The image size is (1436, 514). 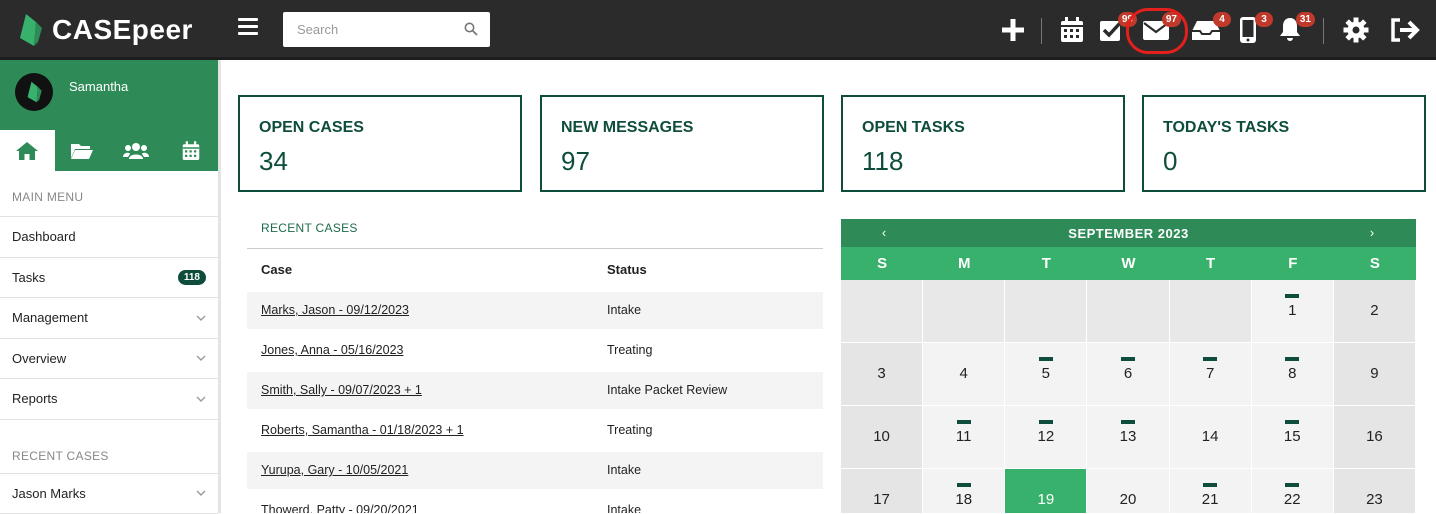 I want to click on calendar-day: 7, so click(x=1211, y=374).